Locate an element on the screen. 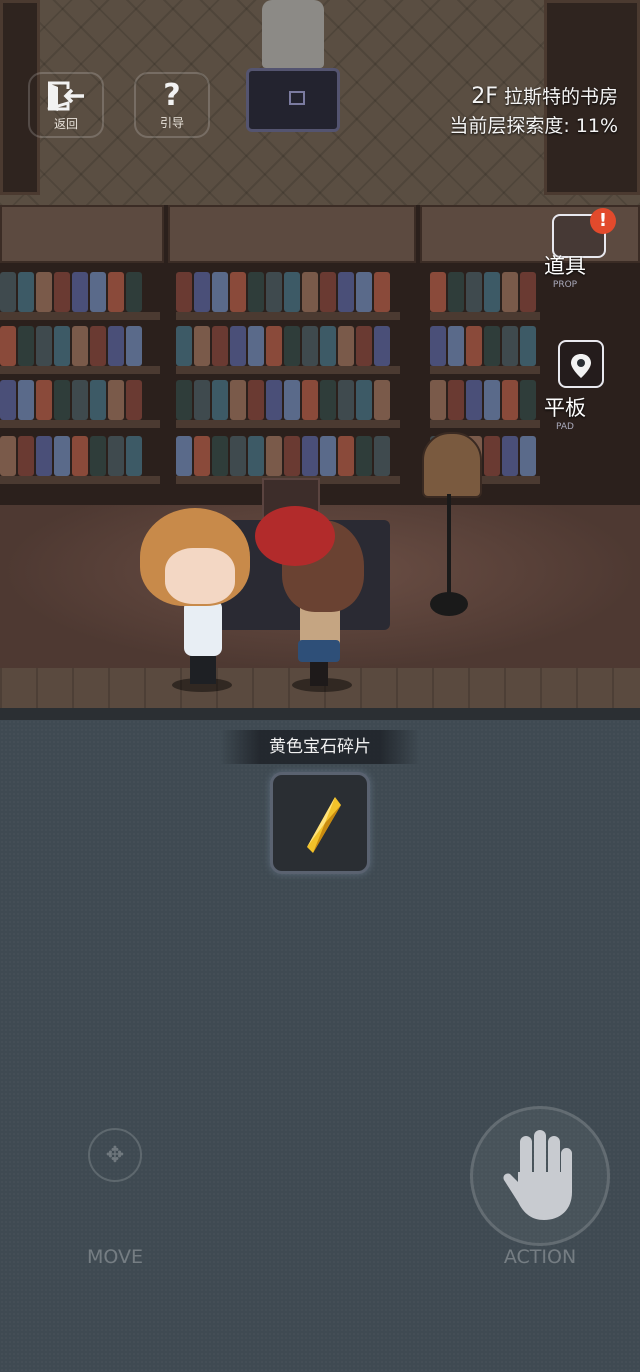  boy-legs is located at coordinates (203, 668).